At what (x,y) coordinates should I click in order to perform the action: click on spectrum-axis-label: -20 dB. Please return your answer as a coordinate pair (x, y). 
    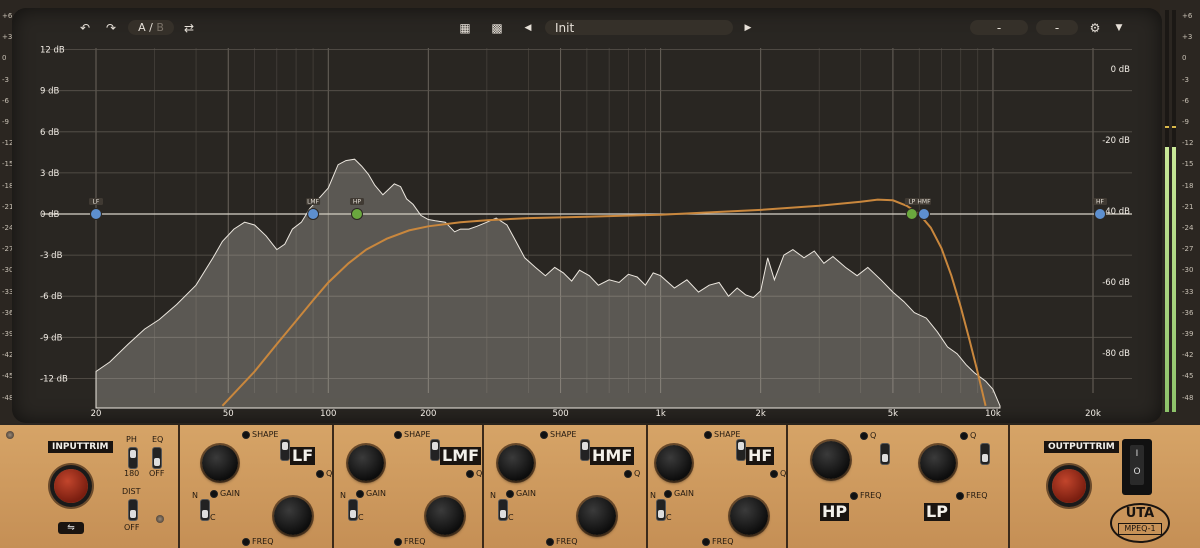
    Looking at the image, I should click on (1116, 141).